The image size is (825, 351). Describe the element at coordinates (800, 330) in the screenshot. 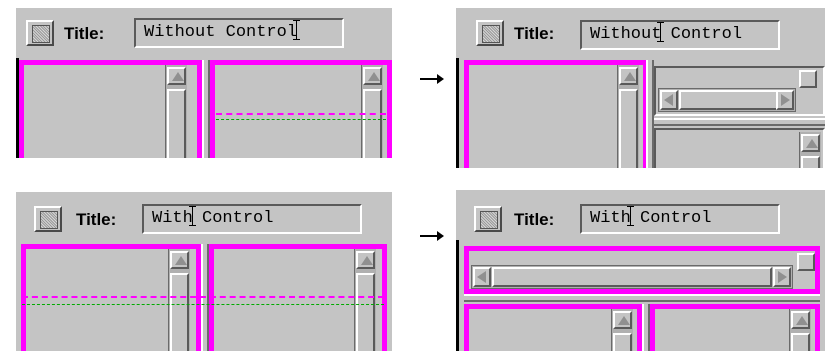

I see `bottom-right-vscrollbar` at that location.